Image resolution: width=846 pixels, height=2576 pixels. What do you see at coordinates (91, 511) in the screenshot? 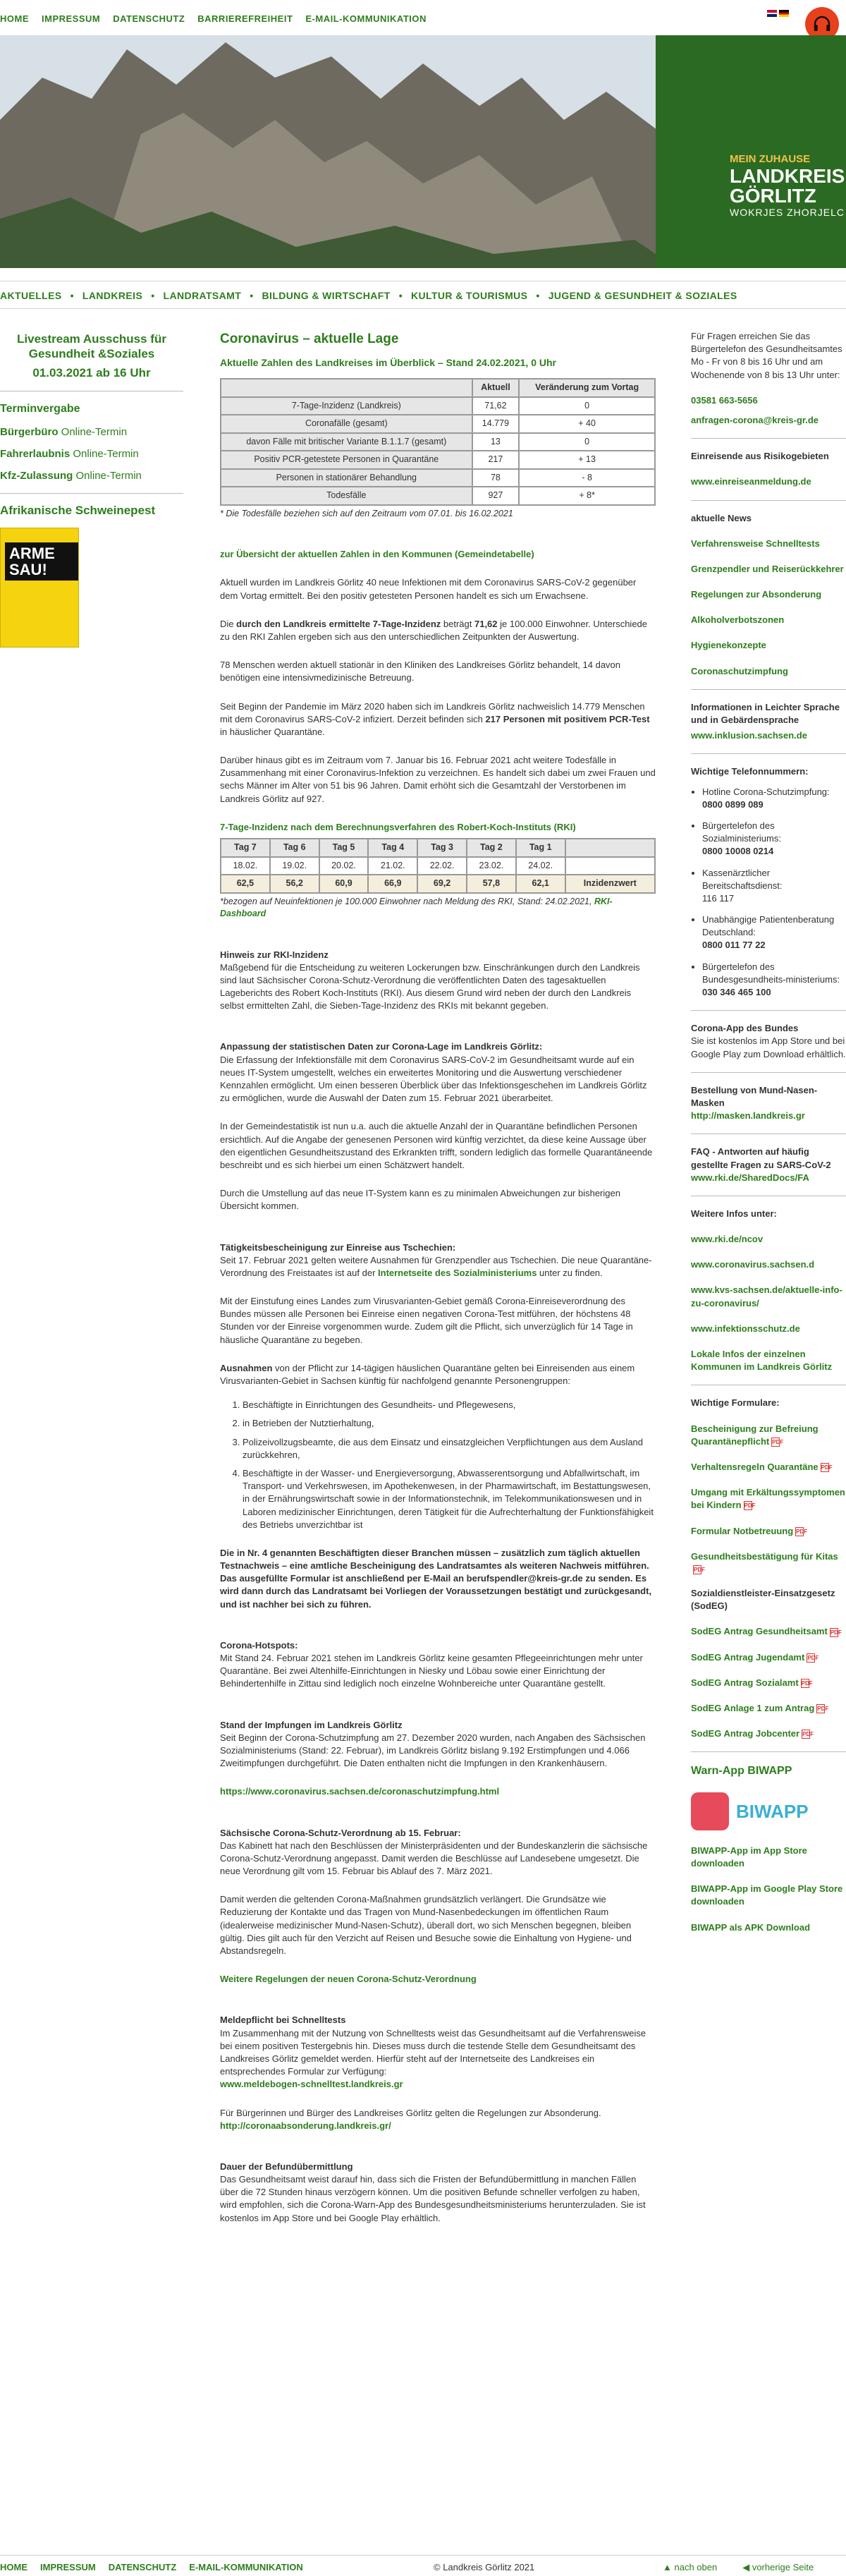
I see `schweinepest-heading: Afrikanische Schweinepest` at bounding box center [91, 511].